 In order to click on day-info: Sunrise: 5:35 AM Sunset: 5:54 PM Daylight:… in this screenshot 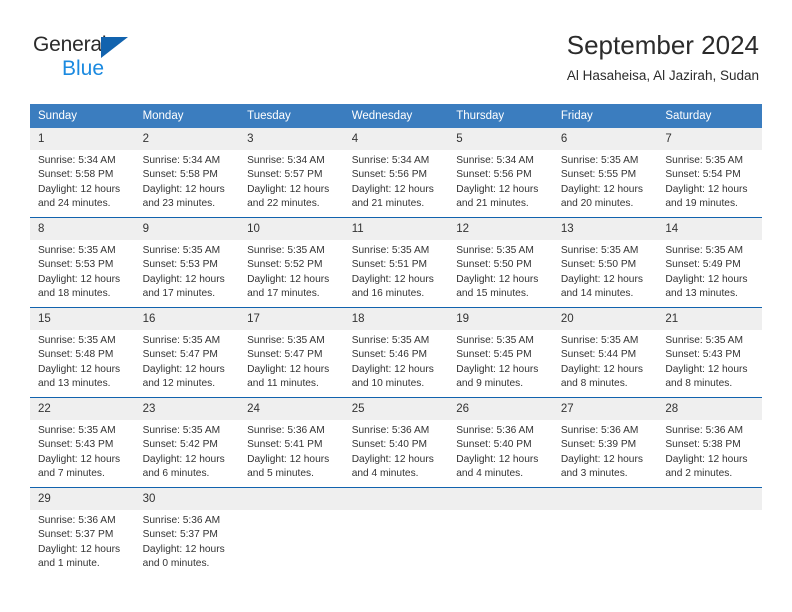, I will do `click(709, 180)`.